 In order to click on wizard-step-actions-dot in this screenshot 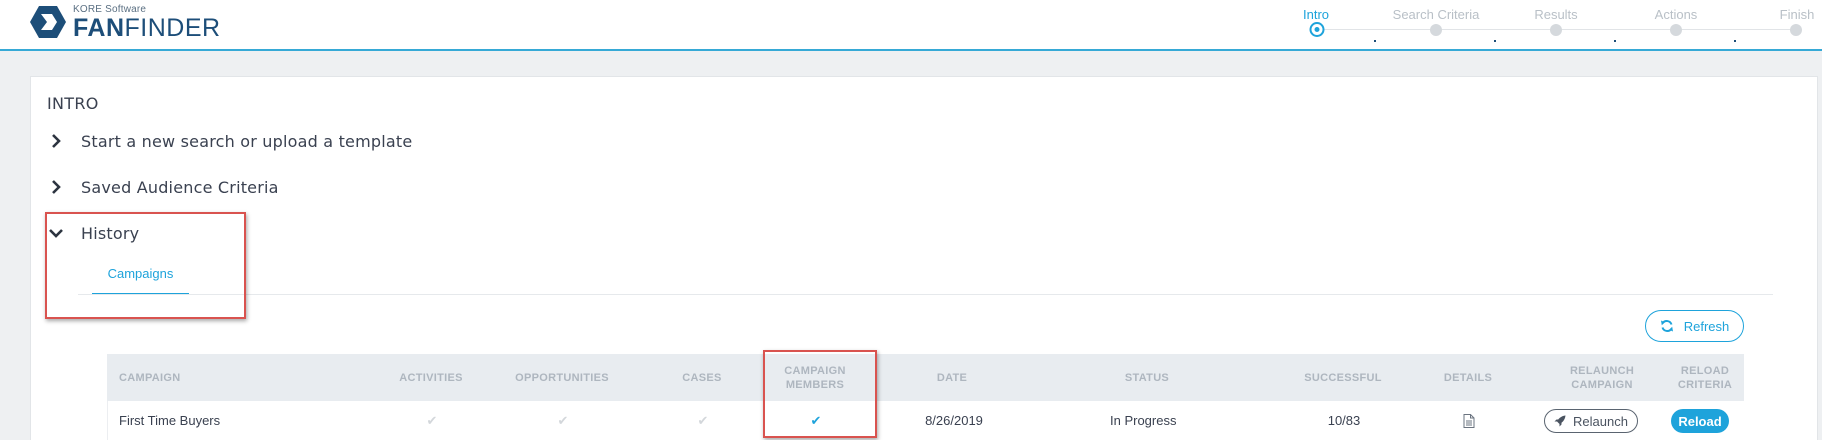, I will do `click(1676, 30)`.